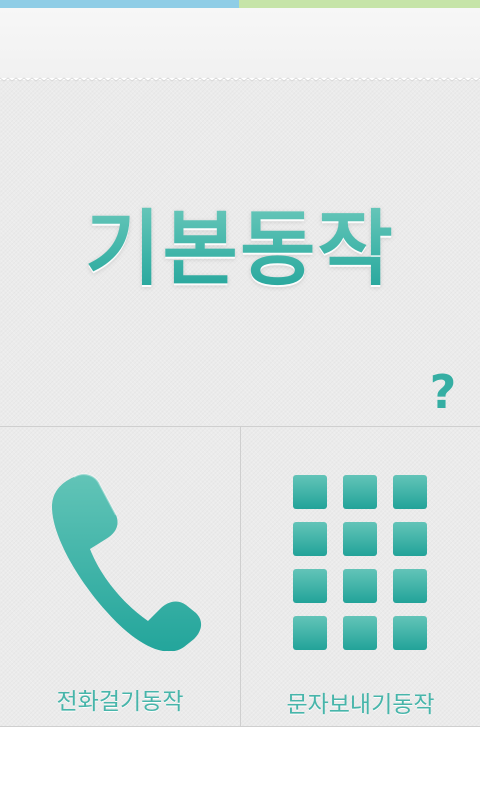  I want to click on call-action-label: 전화걸기동작, so click(120, 702).